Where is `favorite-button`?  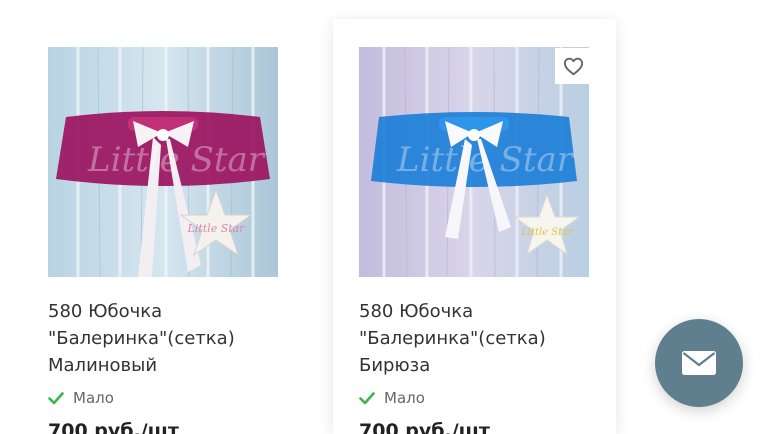
favorite-button is located at coordinates (573, 66).